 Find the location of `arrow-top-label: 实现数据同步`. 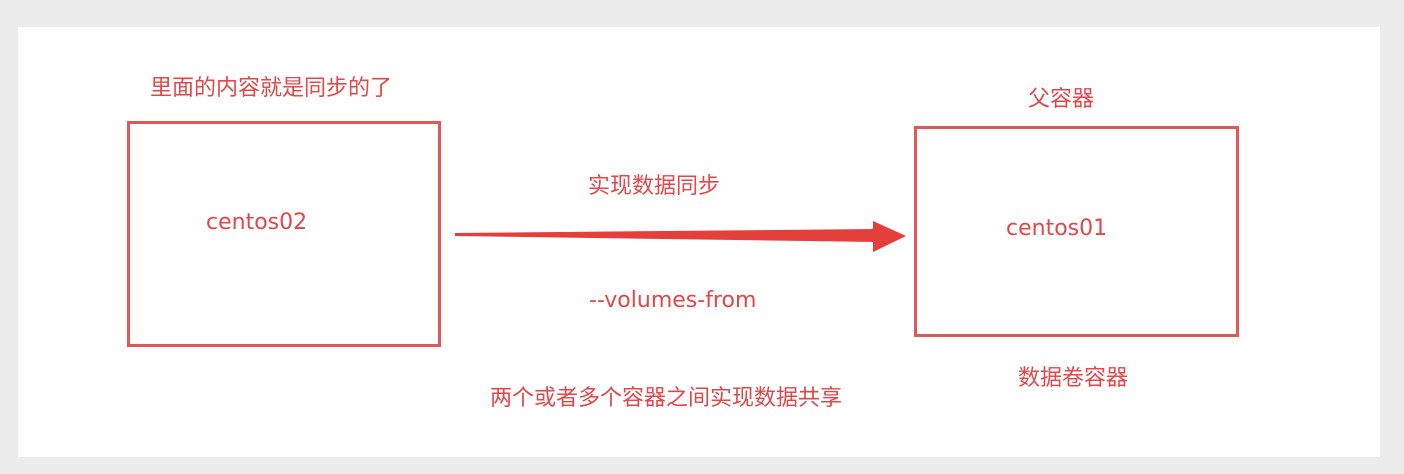

arrow-top-label: 实现数据同步 is located at coordinates (654, 186).